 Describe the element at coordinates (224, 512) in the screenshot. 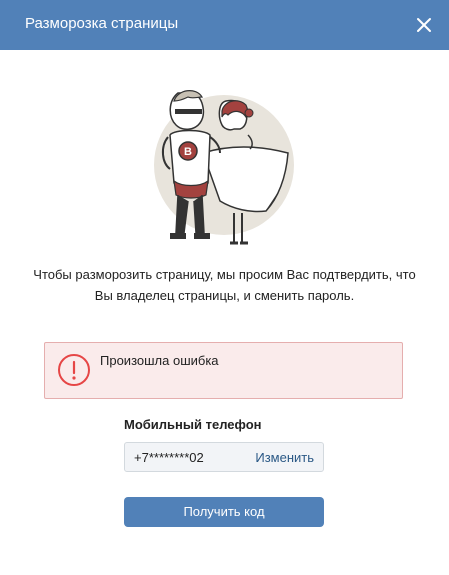

I see `get-code-button: Получить код` at that location.